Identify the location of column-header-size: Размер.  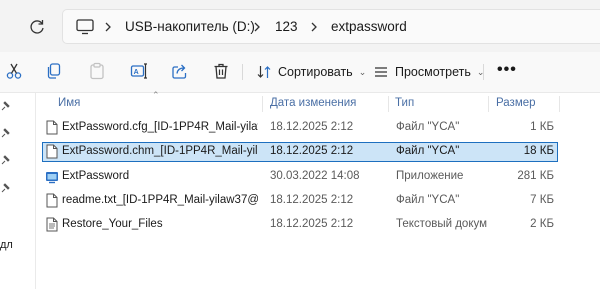
(516, 103).